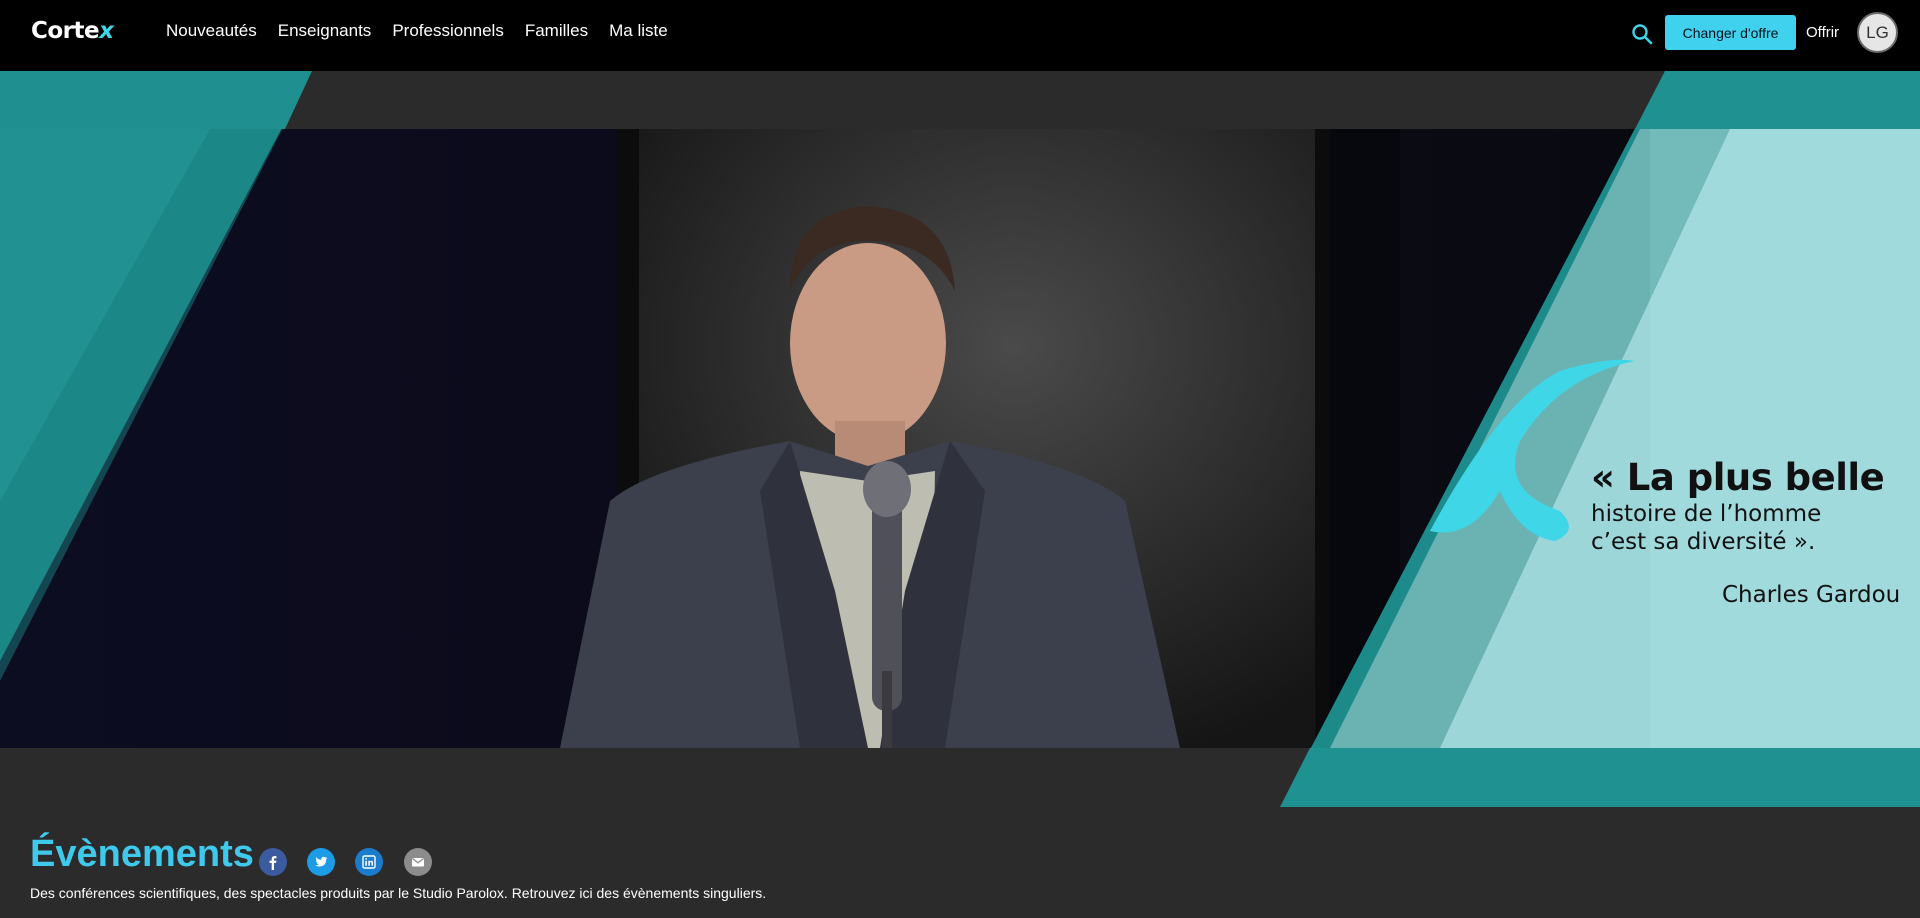 The height and width of the screenshot is (918, 1920). Describe the element at coordinates (65, 31) in the screenshot. I see `logo-main-text: Corte` at that location.